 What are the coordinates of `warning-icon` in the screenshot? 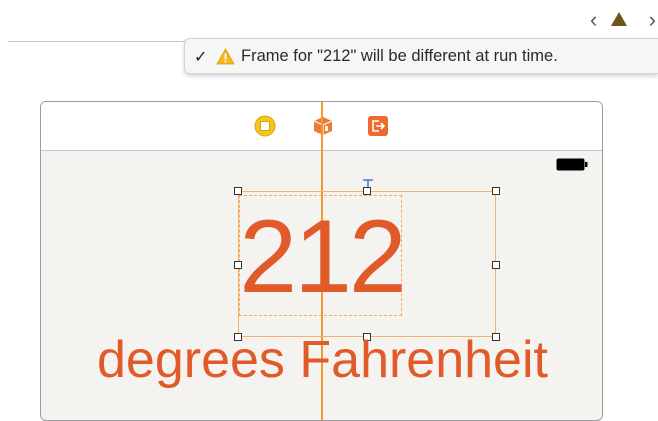 It's located at (225, 59).